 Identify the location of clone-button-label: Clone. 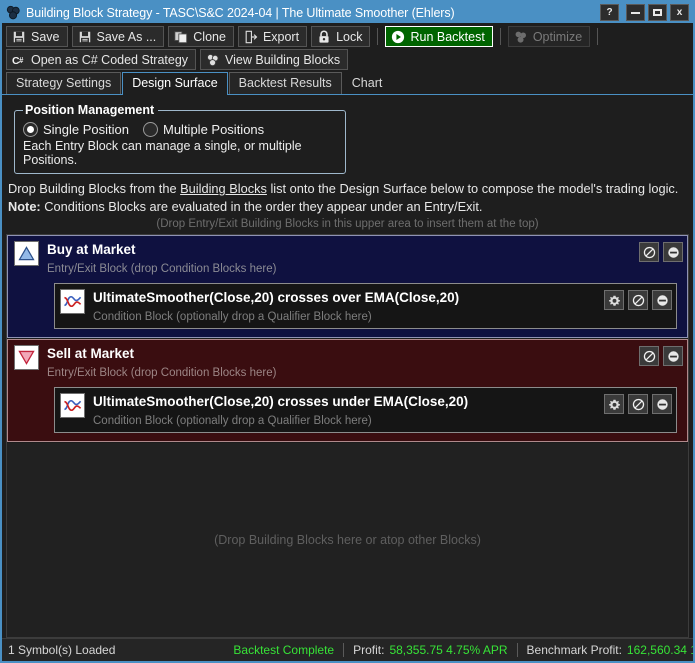
(209, 36).